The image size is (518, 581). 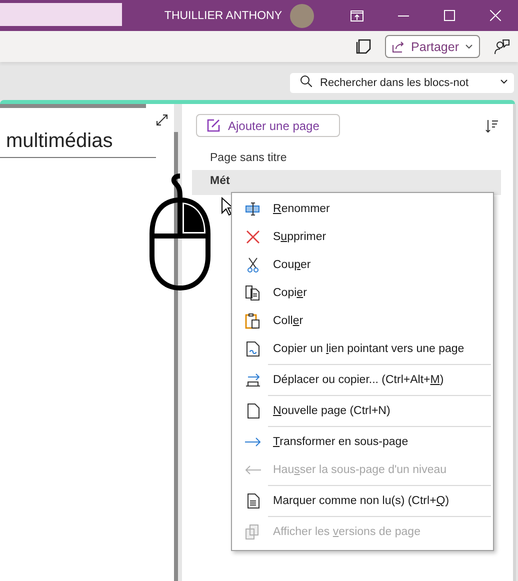 What do you see at coordinates (432, 46) in the screenshot?
I see `share-button: Partager` at bounding box center [432, 46].